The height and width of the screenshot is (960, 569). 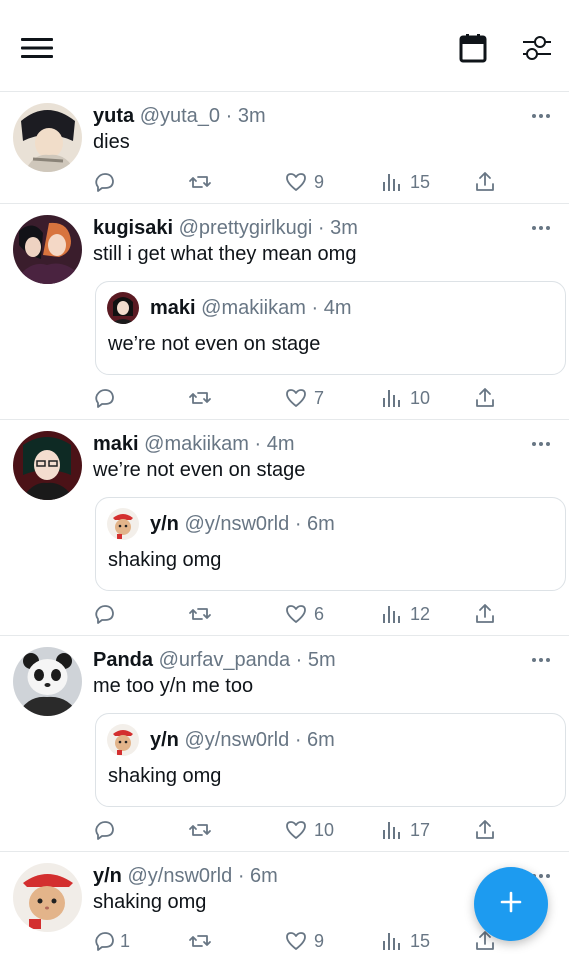 I want to click on quoted-handle: @y/nsw0rld, so click(x=237, y=524).